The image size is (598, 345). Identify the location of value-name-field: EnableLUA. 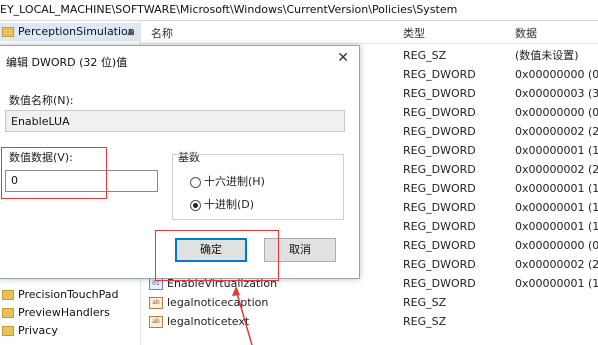
(175, 121).